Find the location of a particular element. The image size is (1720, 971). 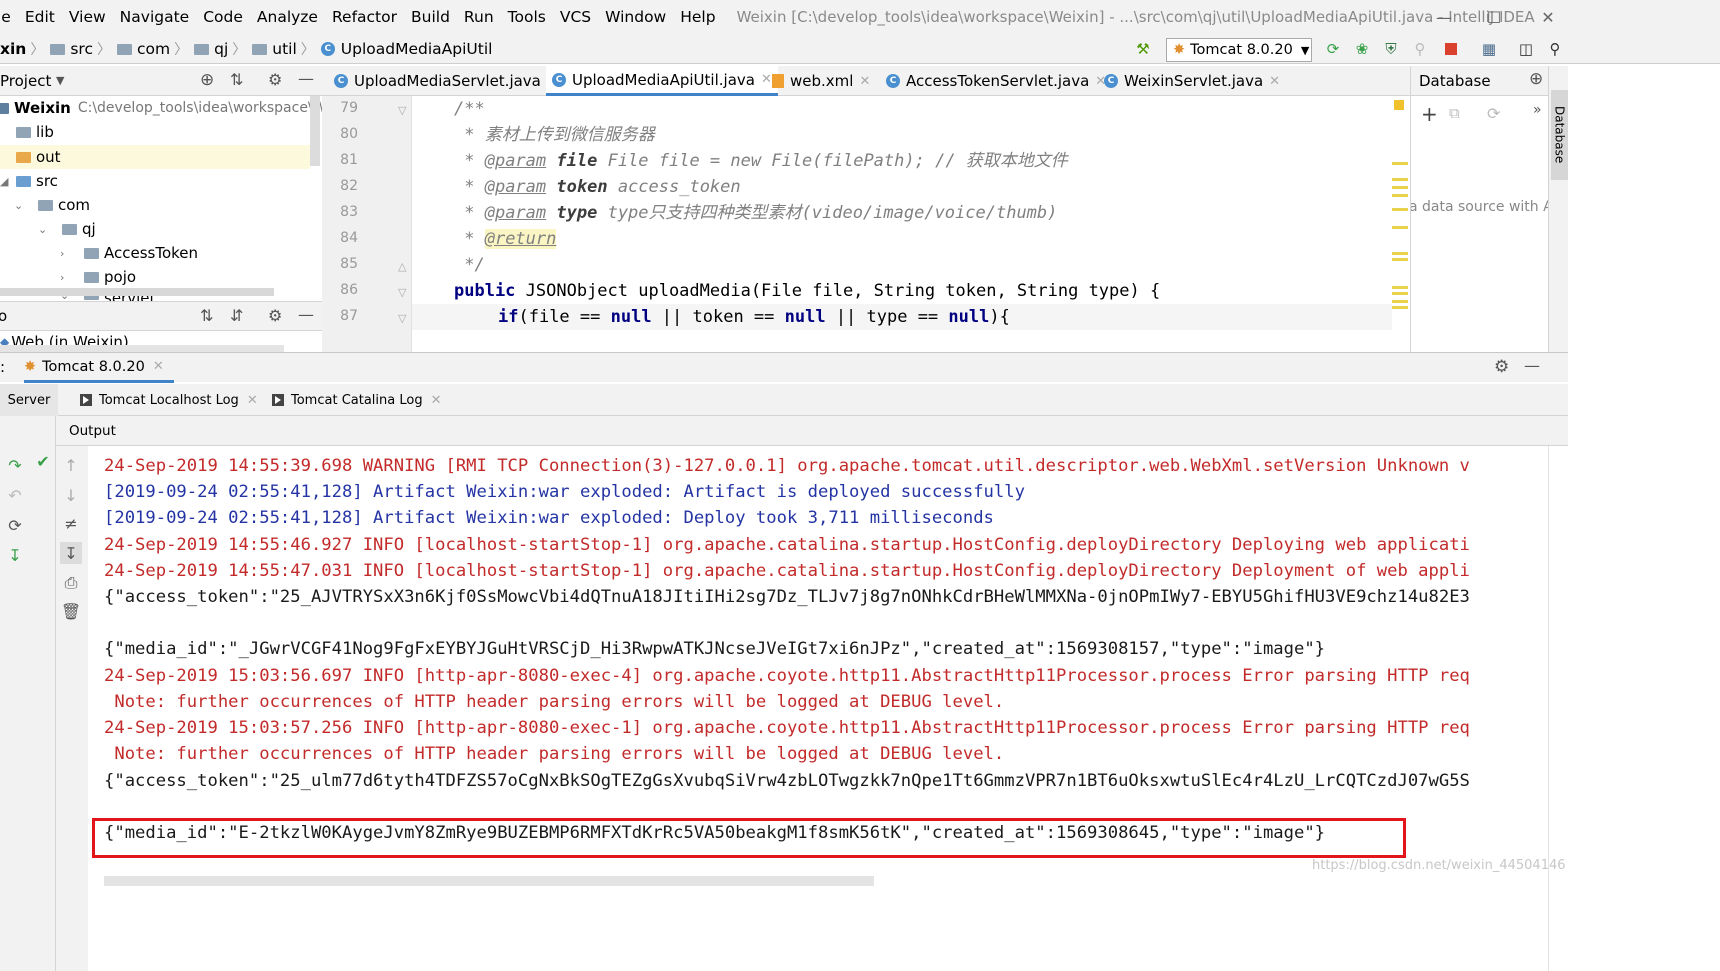

menu-code: Code is located at coordinates (223, 17).